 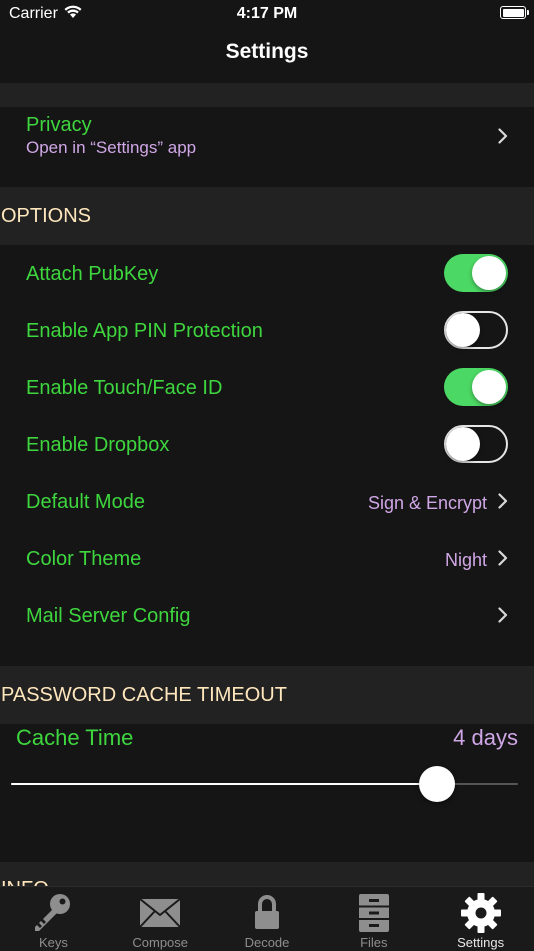 What do you see at coordinates (267, 51) in the screenshot?
I see `page-title: Settings` at bounding box center [267, 51].